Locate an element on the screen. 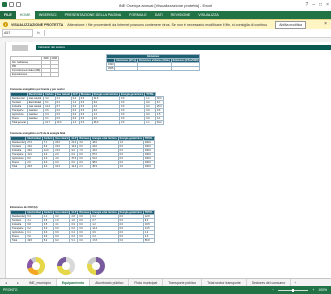  table-cell: 17.8 is located at coordinates (104, 240).